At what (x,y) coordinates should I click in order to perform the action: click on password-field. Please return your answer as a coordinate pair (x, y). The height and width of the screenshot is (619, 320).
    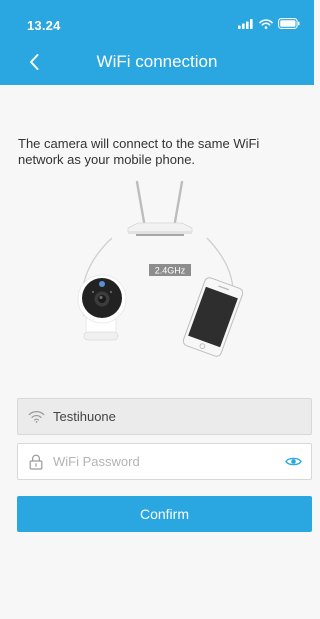
    Looking at the image, I should click on (164, 461).